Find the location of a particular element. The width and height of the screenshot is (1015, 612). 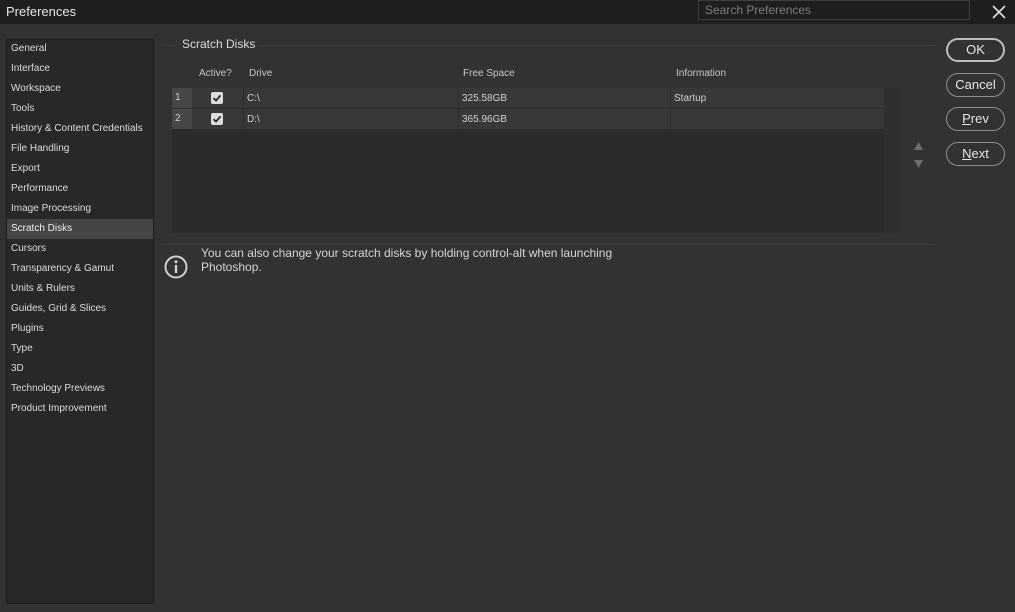

move-down-button is located at coordinates (918, 162).